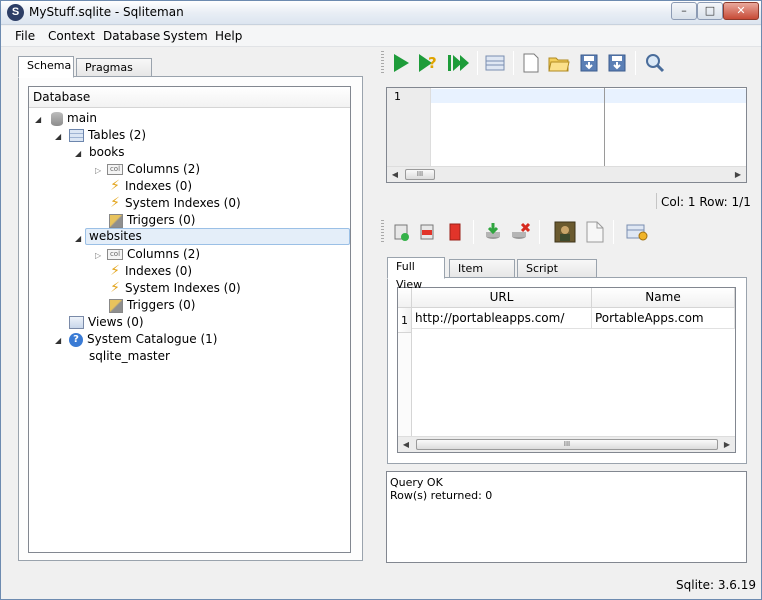 Image resolution: width=762 pixels, height=600 pixels. Describe the element at coordinates (710, 11) in the screenshot. I see `maximize-button: □` at that location.